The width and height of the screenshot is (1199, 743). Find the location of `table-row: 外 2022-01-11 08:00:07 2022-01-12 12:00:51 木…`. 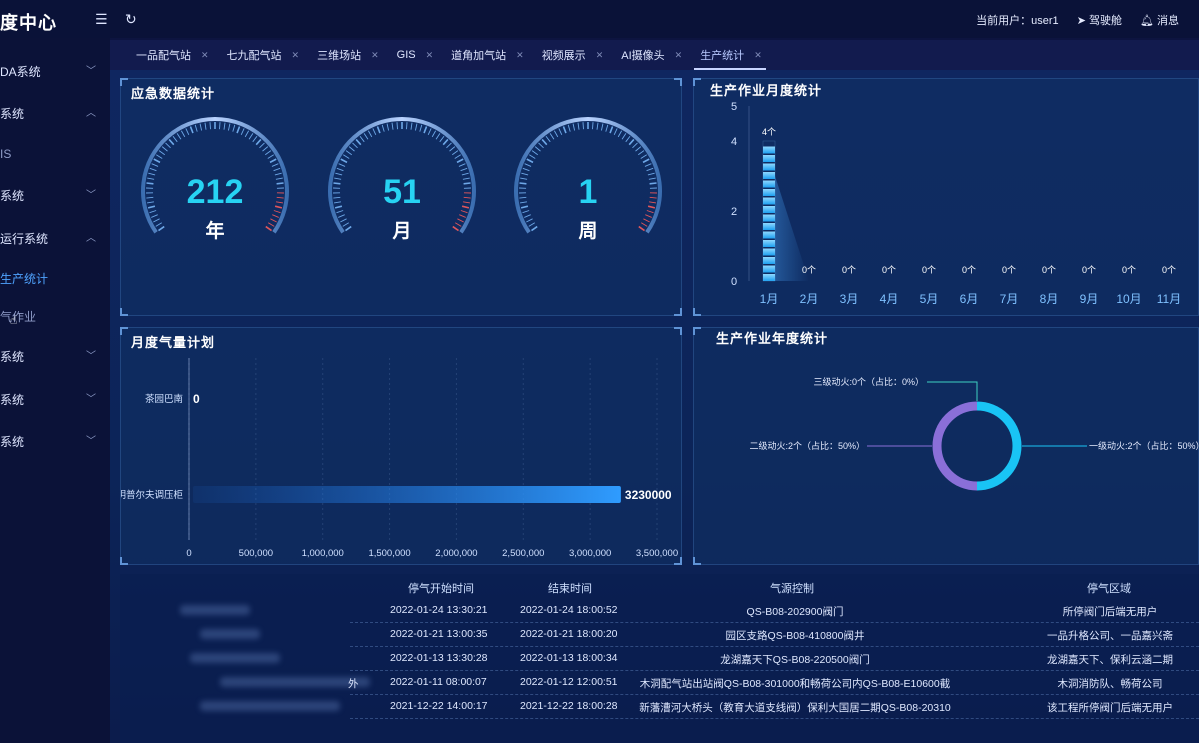

table-row: 外 2022-01-11 08:00:07 2022-01-12 12:00:51 木… is located at coordinates (659, 683).